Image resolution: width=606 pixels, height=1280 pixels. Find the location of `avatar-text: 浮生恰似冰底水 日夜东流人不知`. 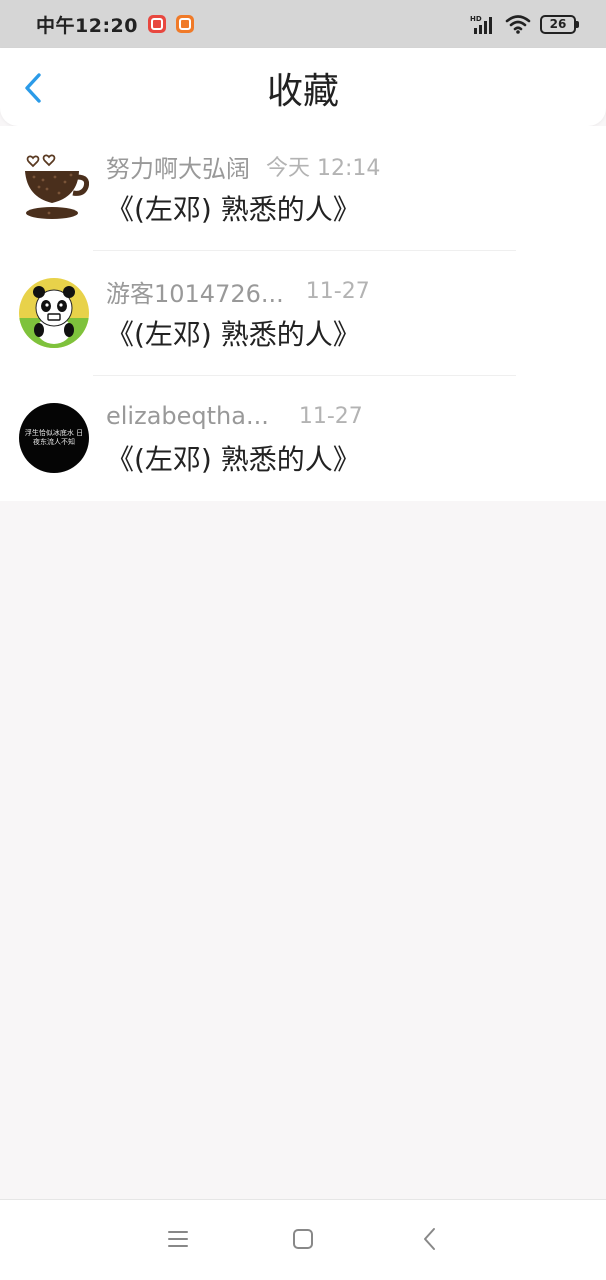

avatar-text: 浮生恰似冰底水 日夜东流人不知 is located at coordinates (54, 437).